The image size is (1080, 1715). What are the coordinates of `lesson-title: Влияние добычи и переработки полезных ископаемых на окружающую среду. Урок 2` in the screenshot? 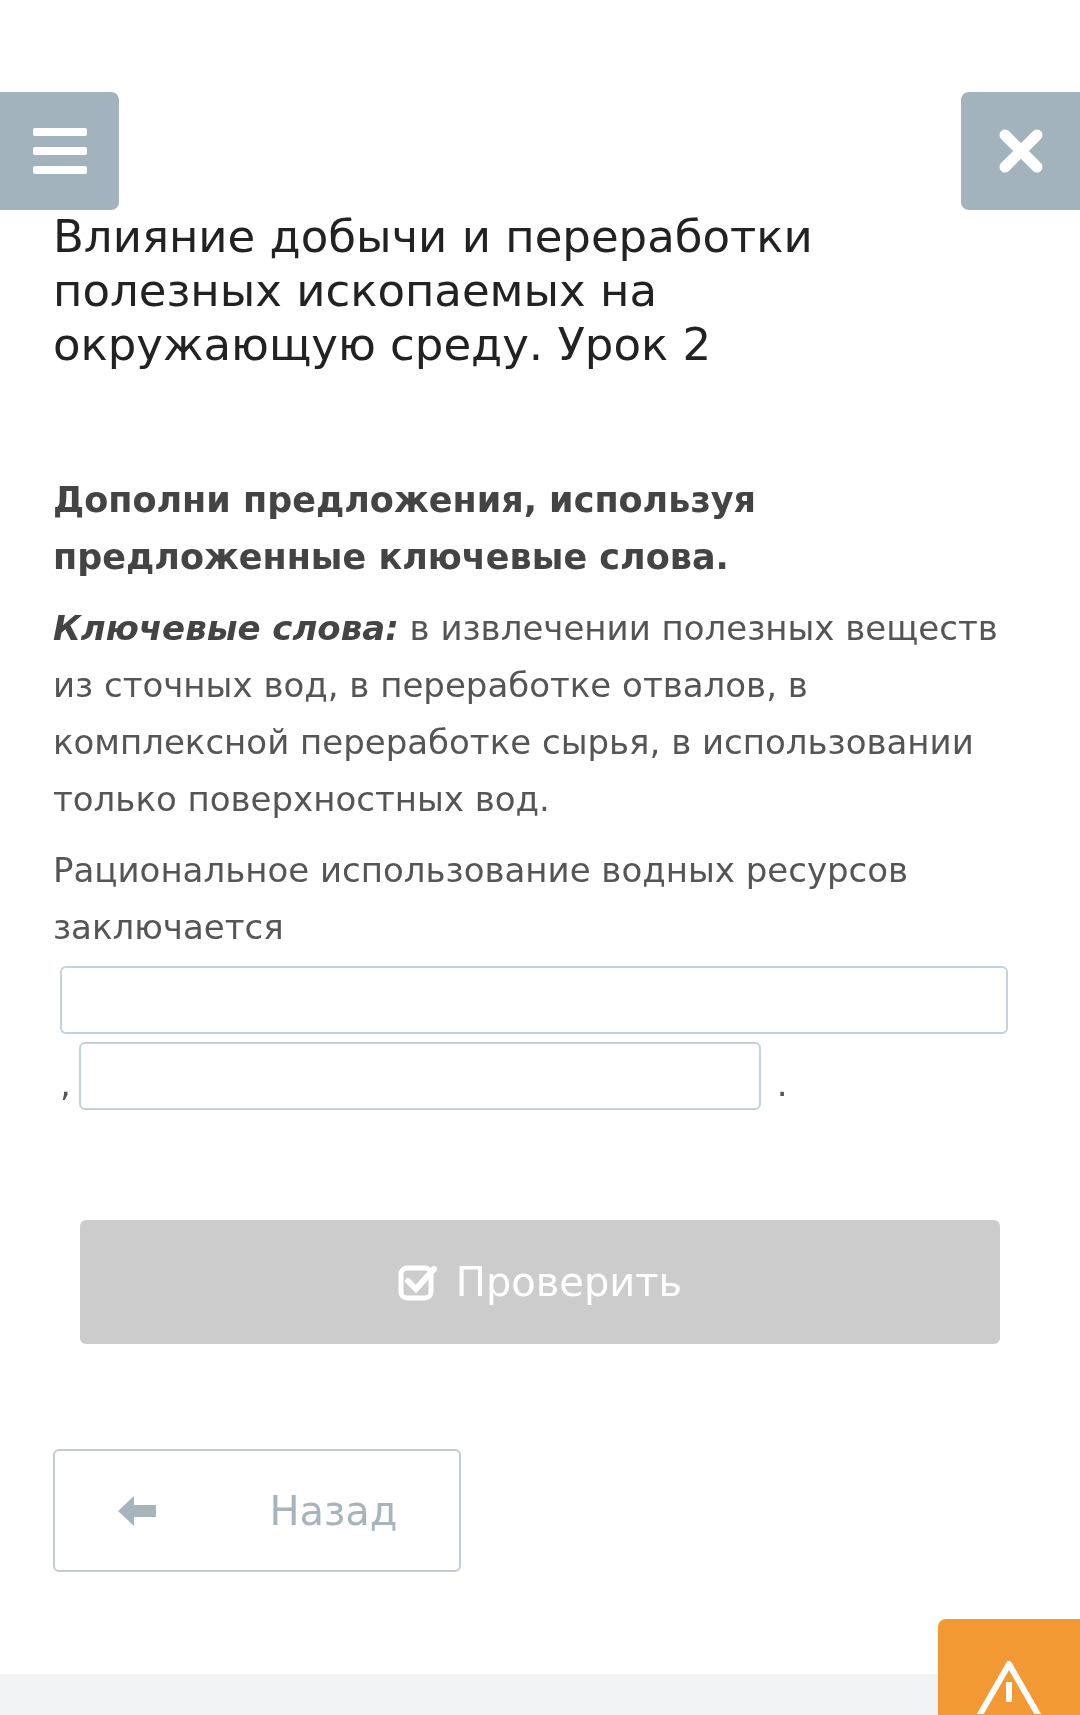 It's located at (433, 291).